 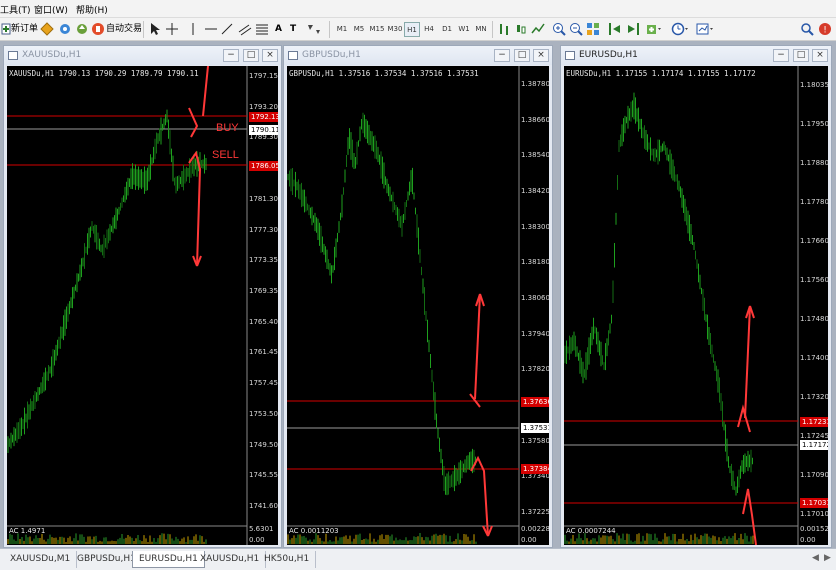 I want to click on timeframe-m30-button: M30, so click(x=395, y=29).